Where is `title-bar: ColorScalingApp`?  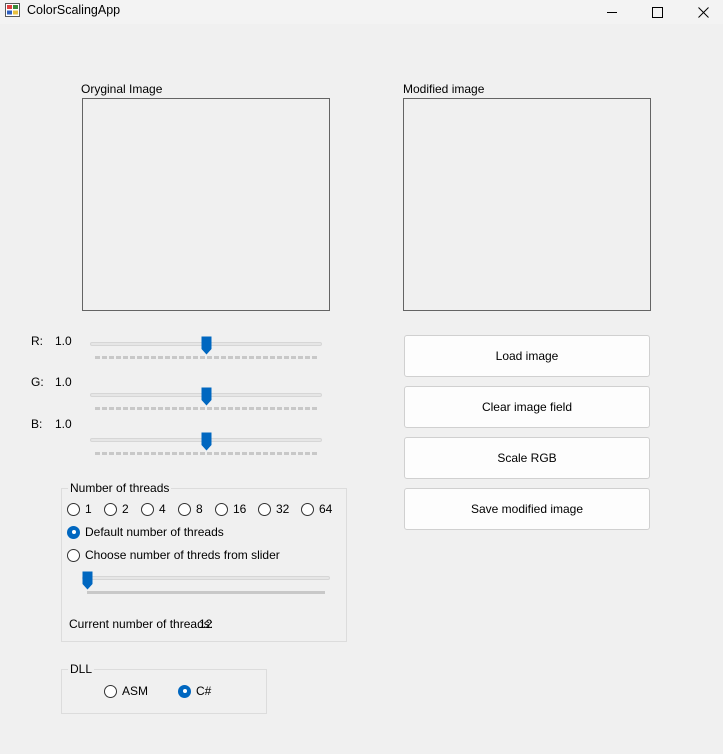 title-bar: ColorScalingApp is located at coordinates (361, 12).